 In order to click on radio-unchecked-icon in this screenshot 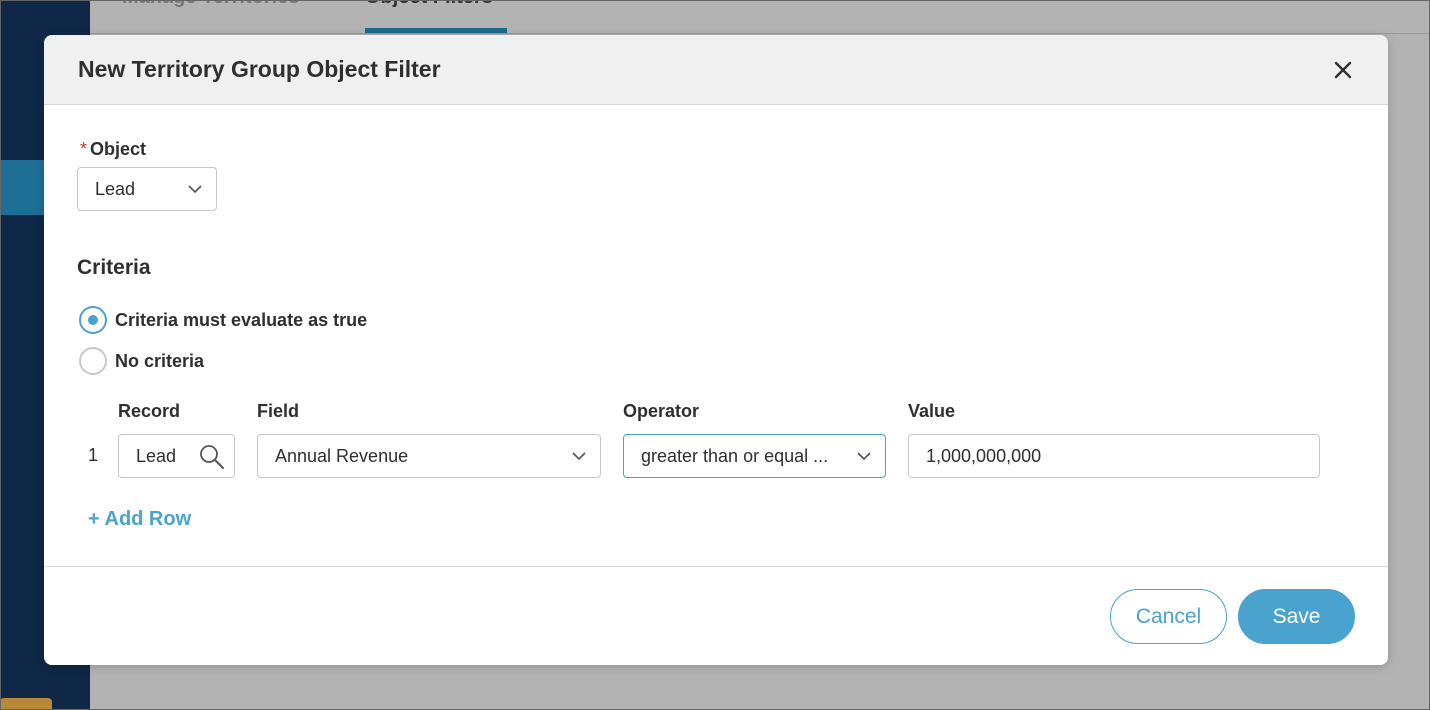, I will do `click(93, 361)`.